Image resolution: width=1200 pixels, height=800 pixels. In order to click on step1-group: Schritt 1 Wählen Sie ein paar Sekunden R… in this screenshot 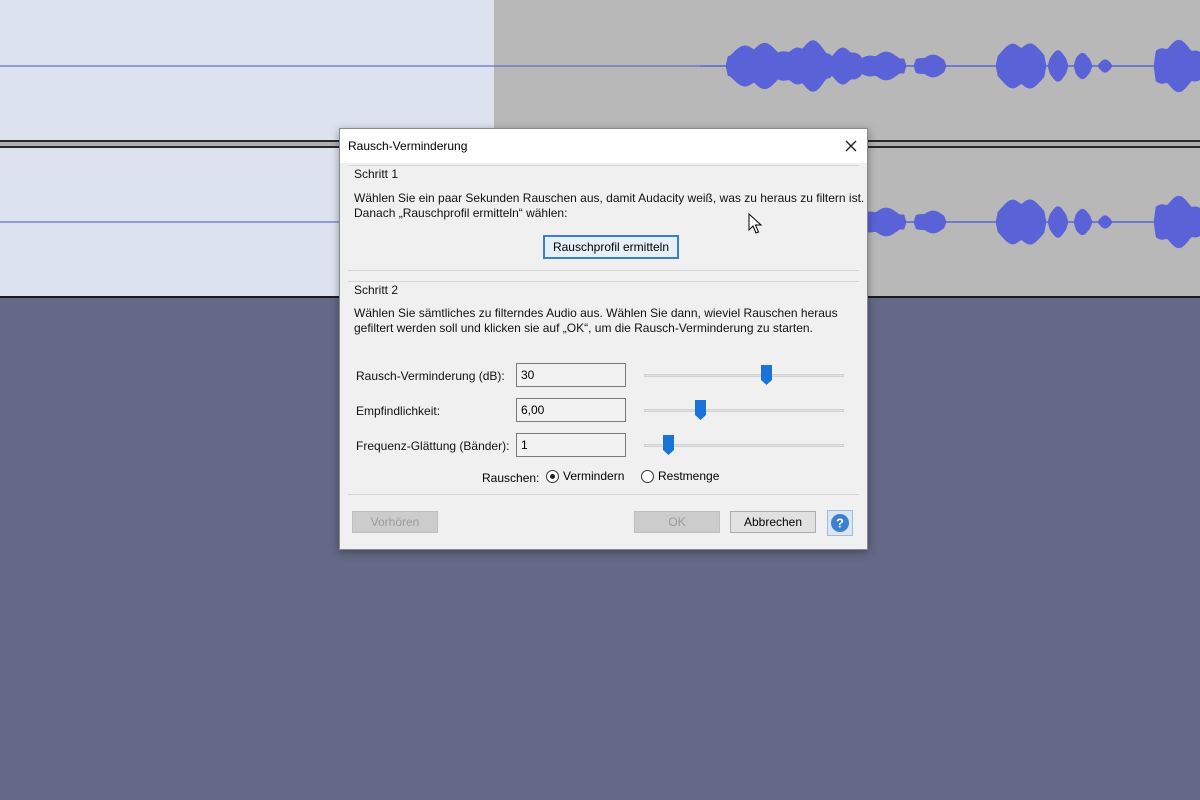, I will do `click(606, 218)`.